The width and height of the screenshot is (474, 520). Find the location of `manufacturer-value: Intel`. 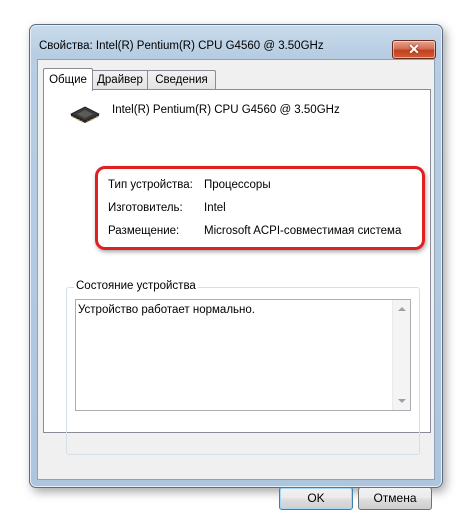

manufacturer-value: Intel is located at coordinates (215, 208).